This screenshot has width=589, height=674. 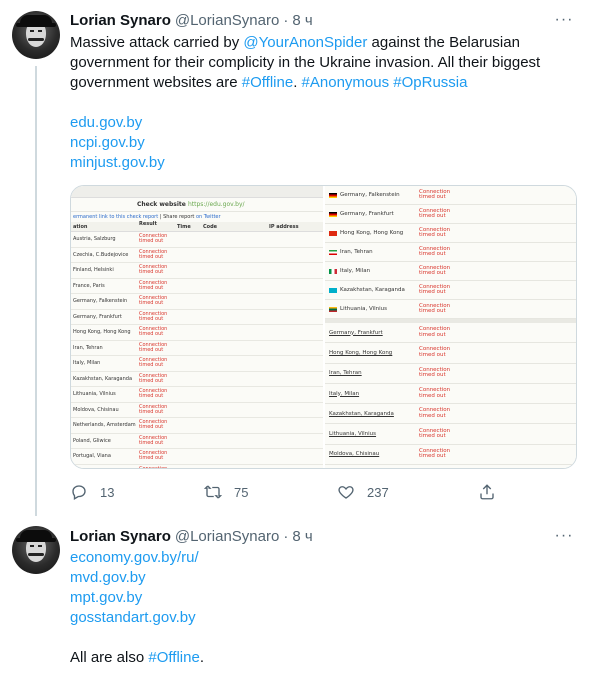 What do you see at coordinates (197, 286) in the screenshot?
I see `report-row: France, Paris Connection timed out` at bounding box center [197, 286].